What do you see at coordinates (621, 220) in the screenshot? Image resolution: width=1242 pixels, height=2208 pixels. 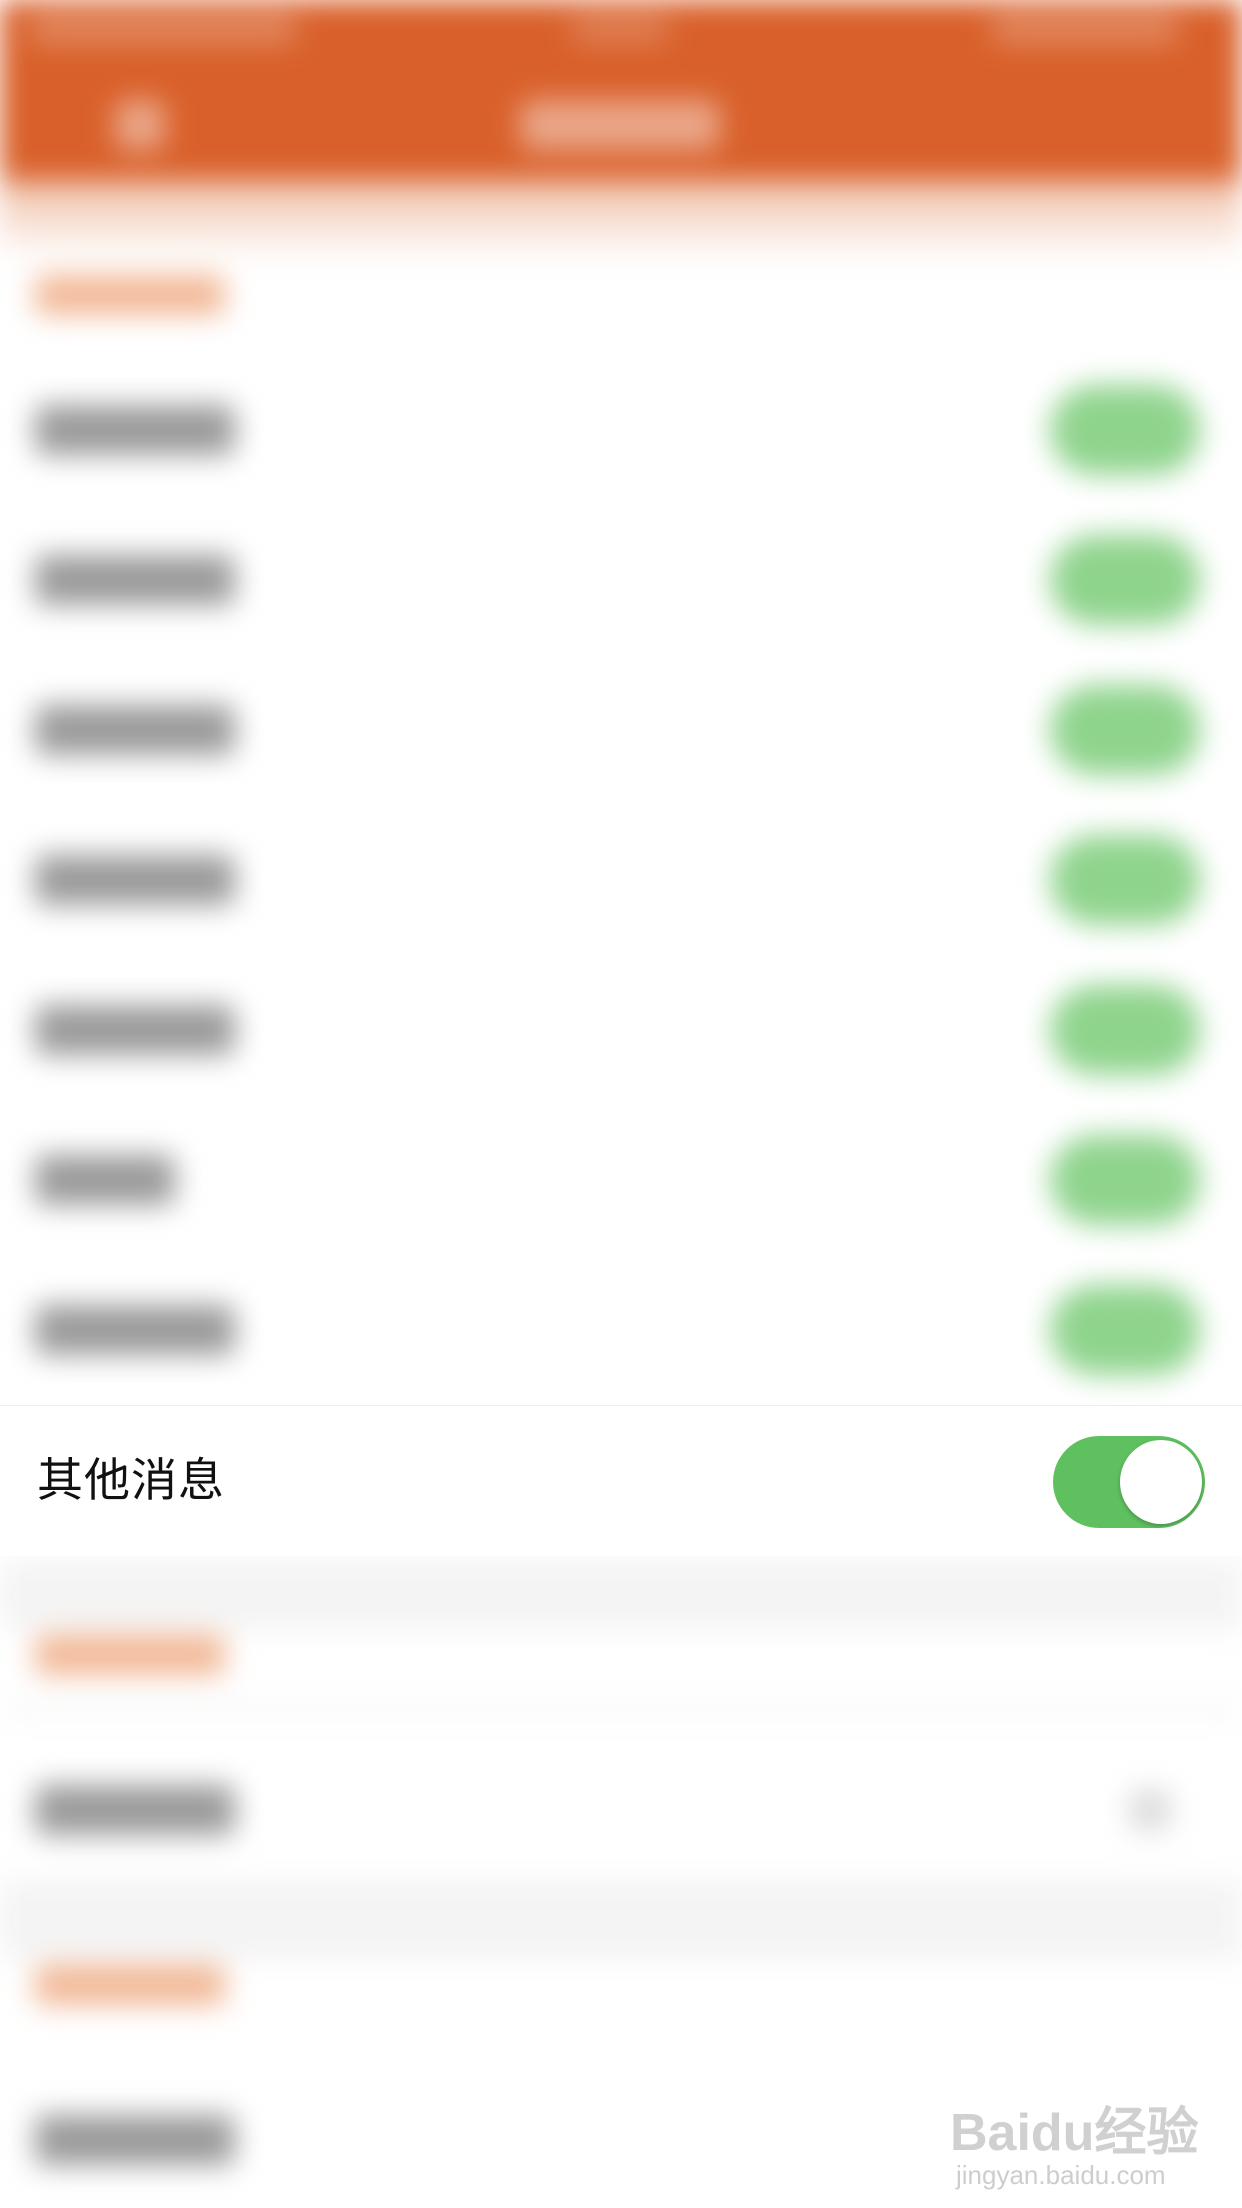 I see `header-fade` at bounding box center [621, 220].